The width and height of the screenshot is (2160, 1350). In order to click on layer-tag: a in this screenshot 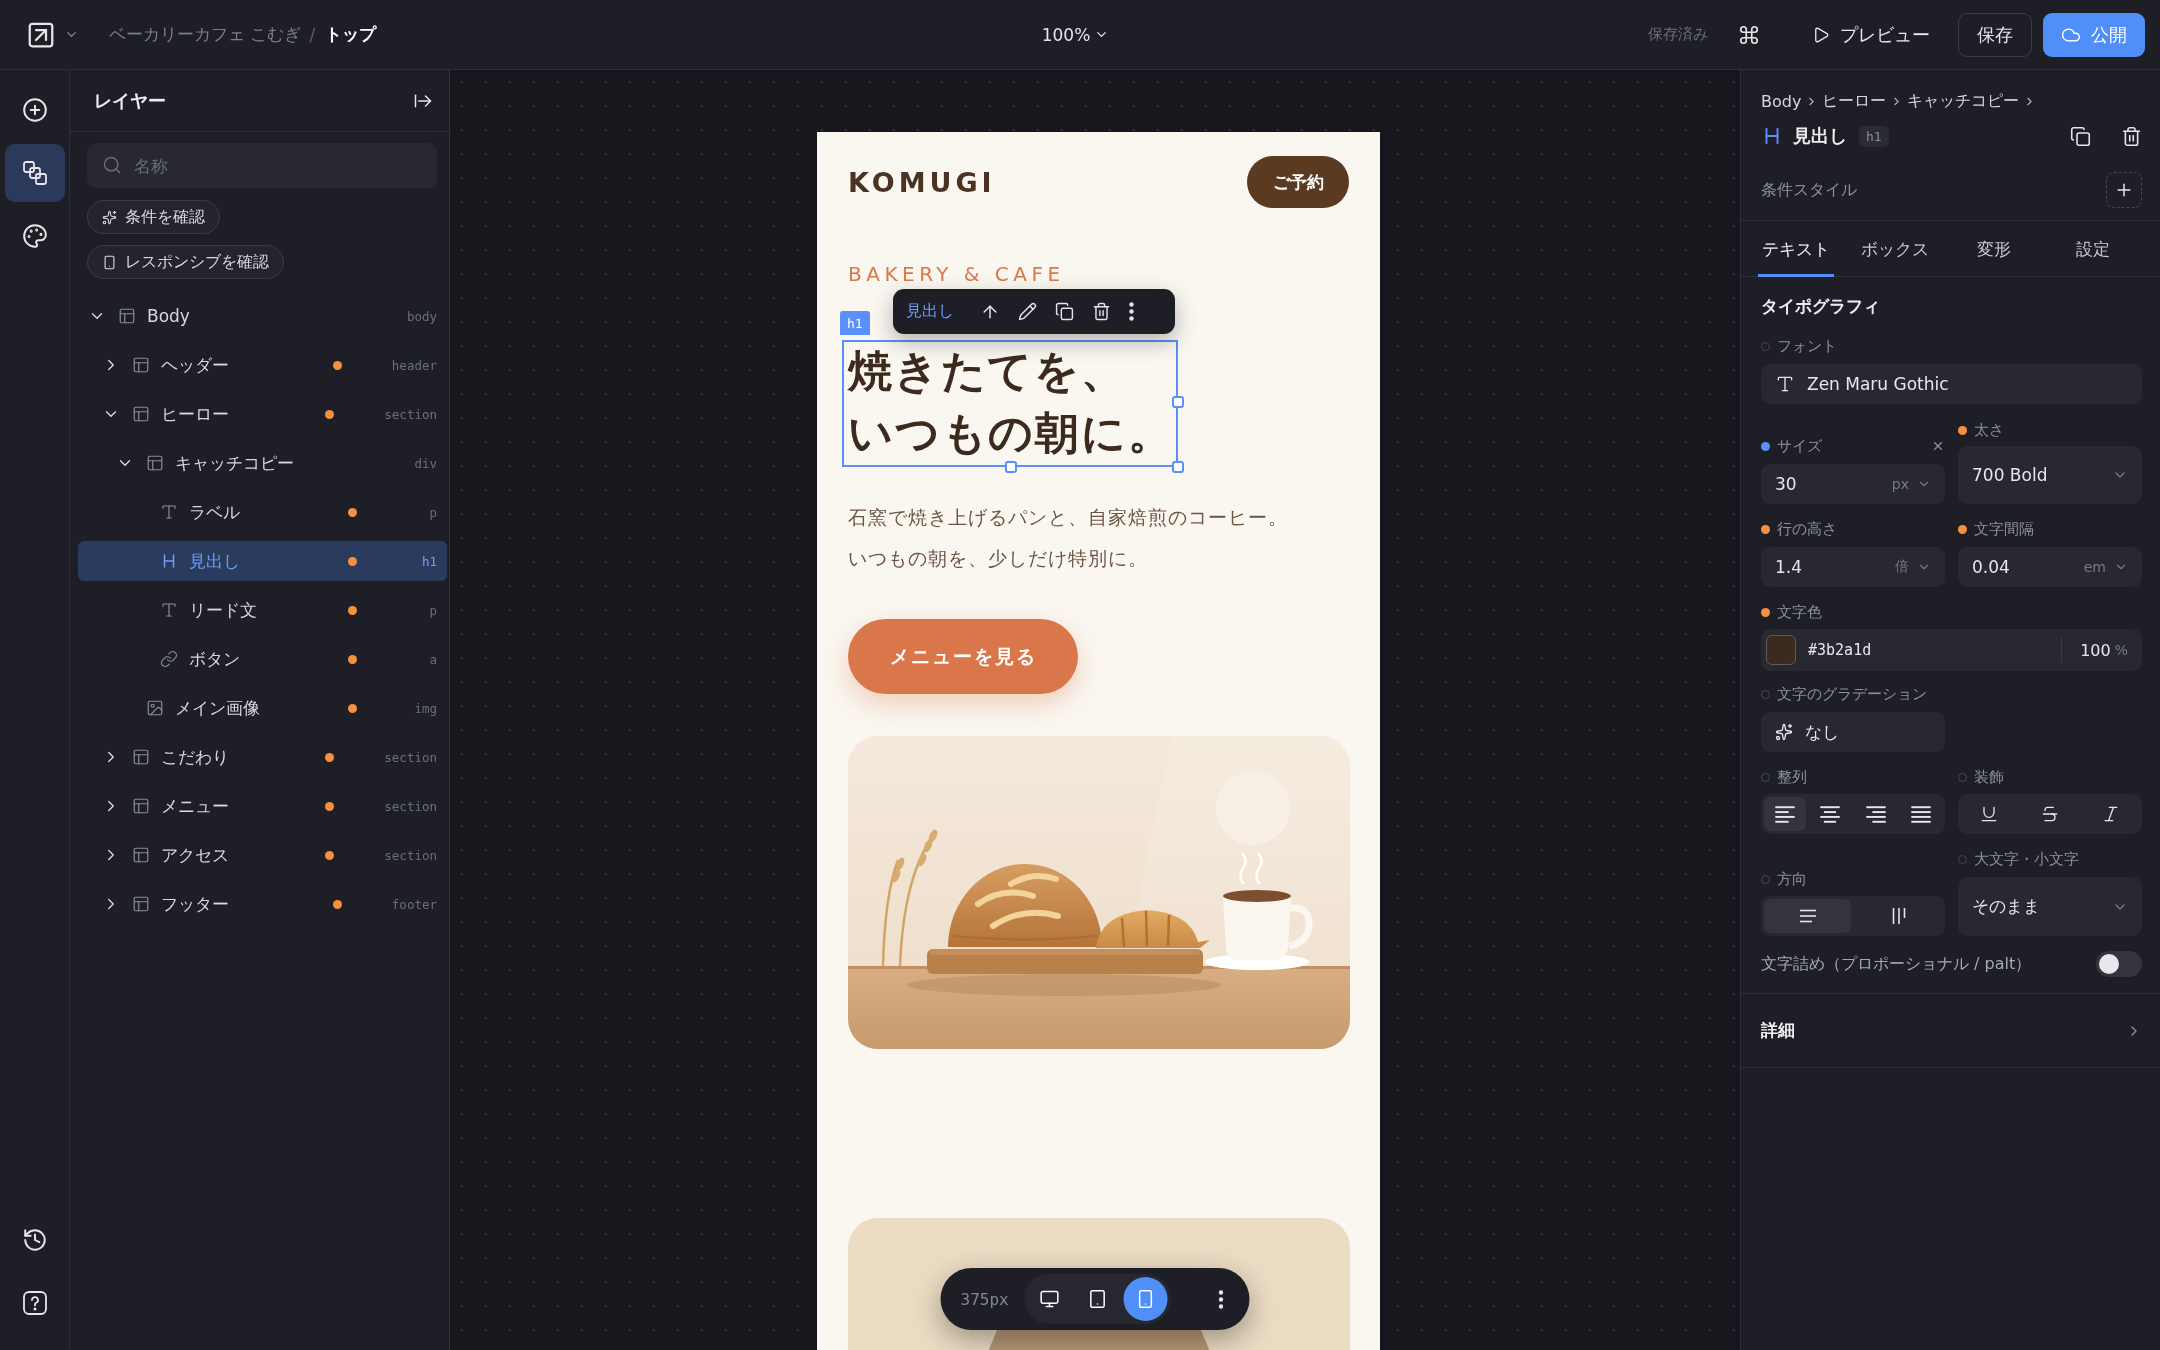, I will do `click(422, 659)`.